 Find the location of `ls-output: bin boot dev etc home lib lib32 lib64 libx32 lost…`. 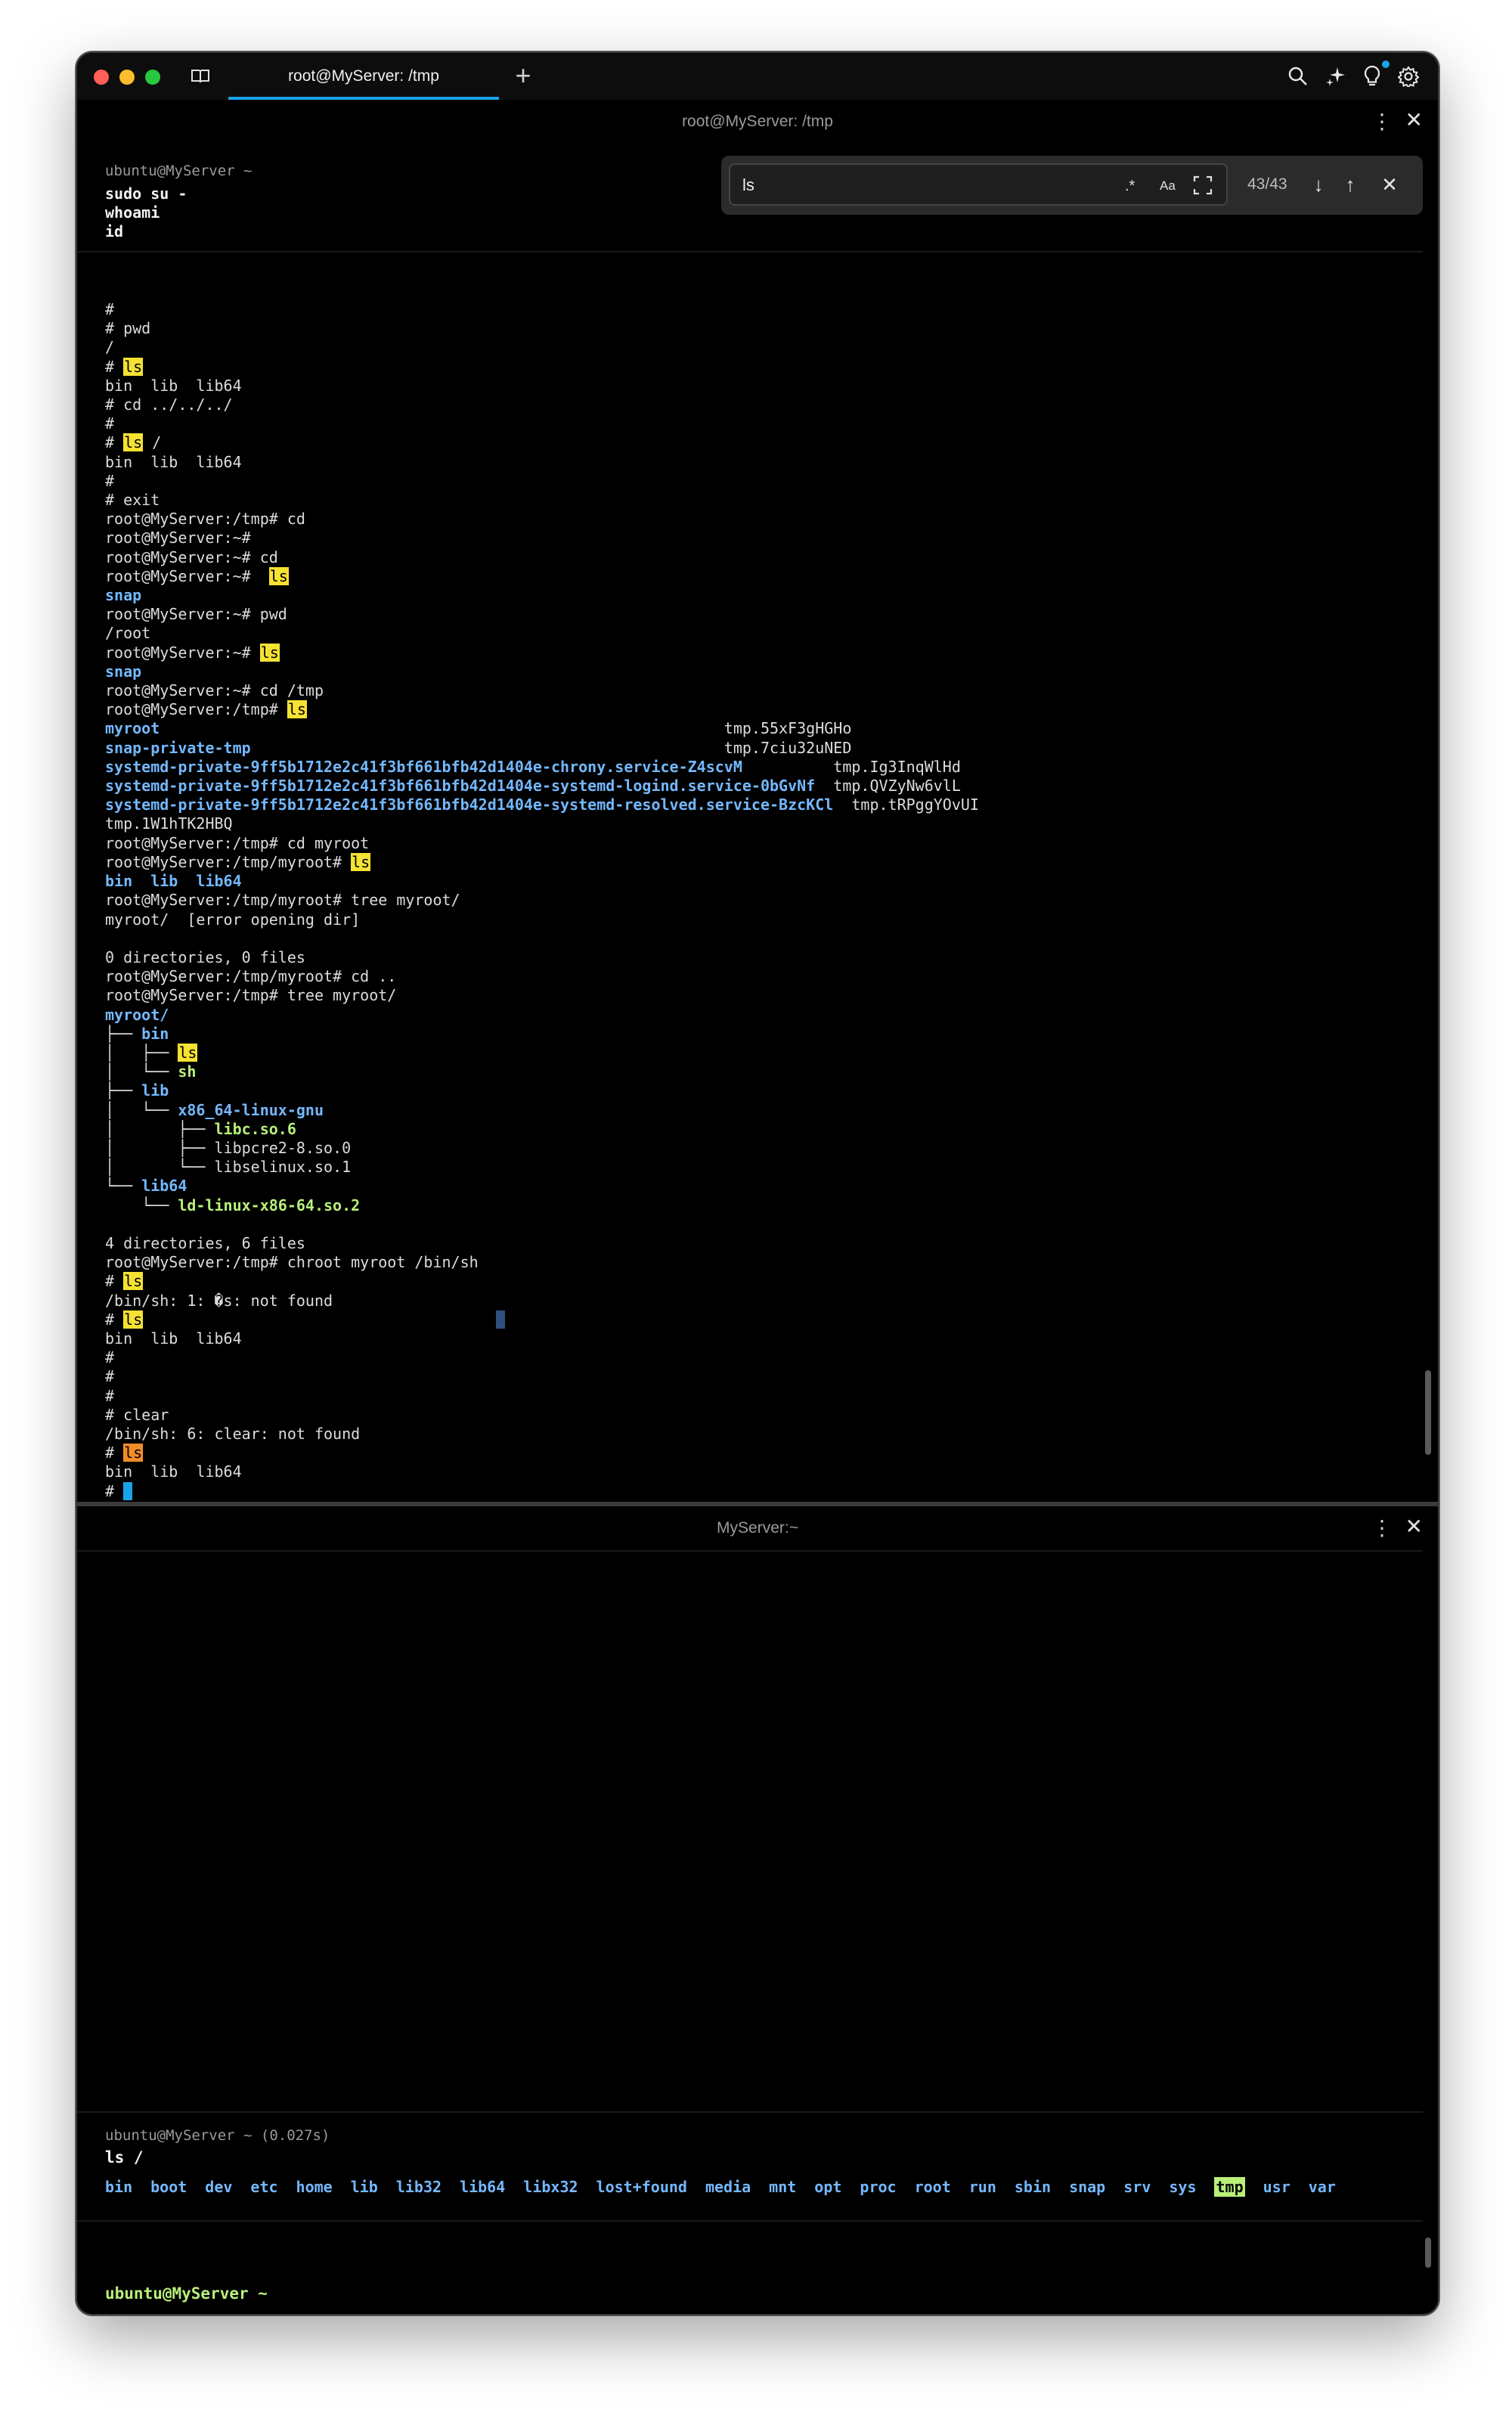

ls-output: bin boot dev etc home lib lib32 lib64 libx32 lost… is located at coordinates (729, 2187).